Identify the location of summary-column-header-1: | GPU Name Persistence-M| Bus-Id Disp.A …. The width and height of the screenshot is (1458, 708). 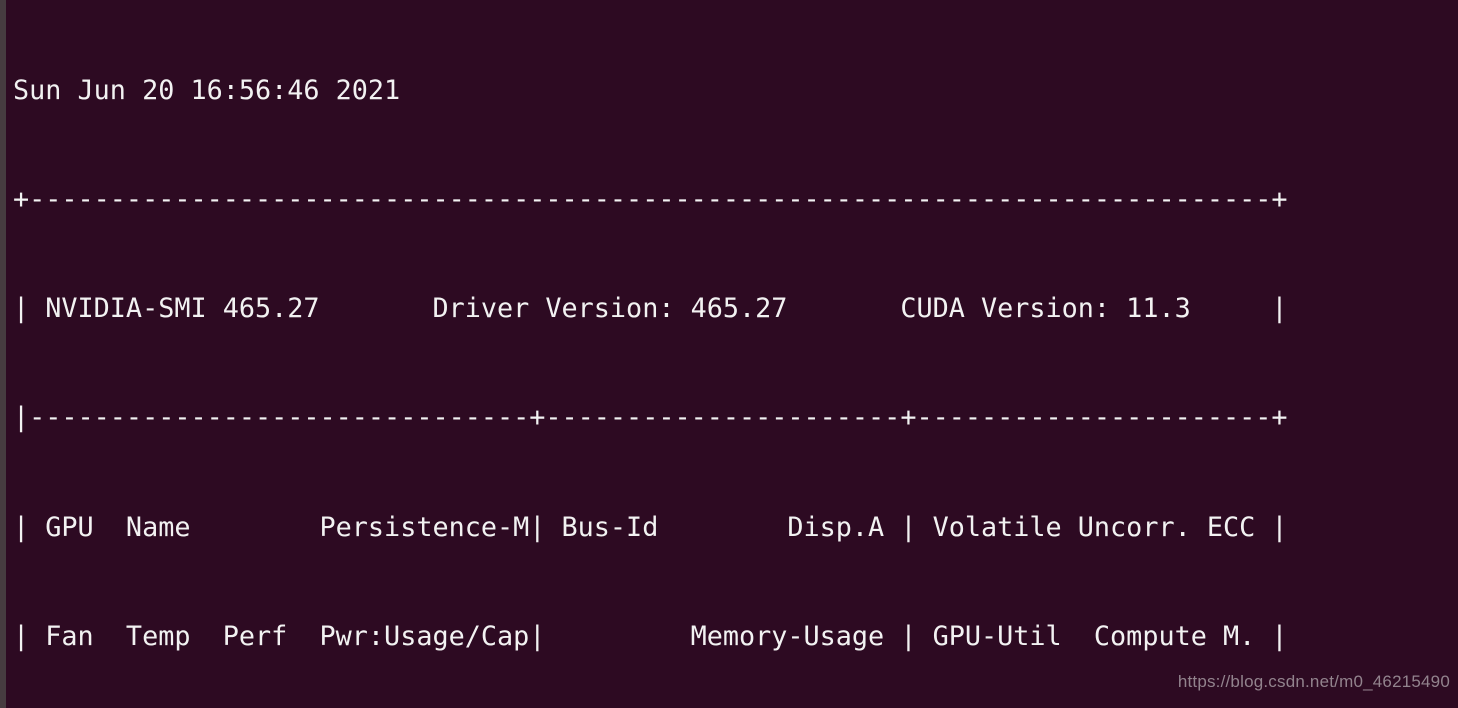
(650, 527).